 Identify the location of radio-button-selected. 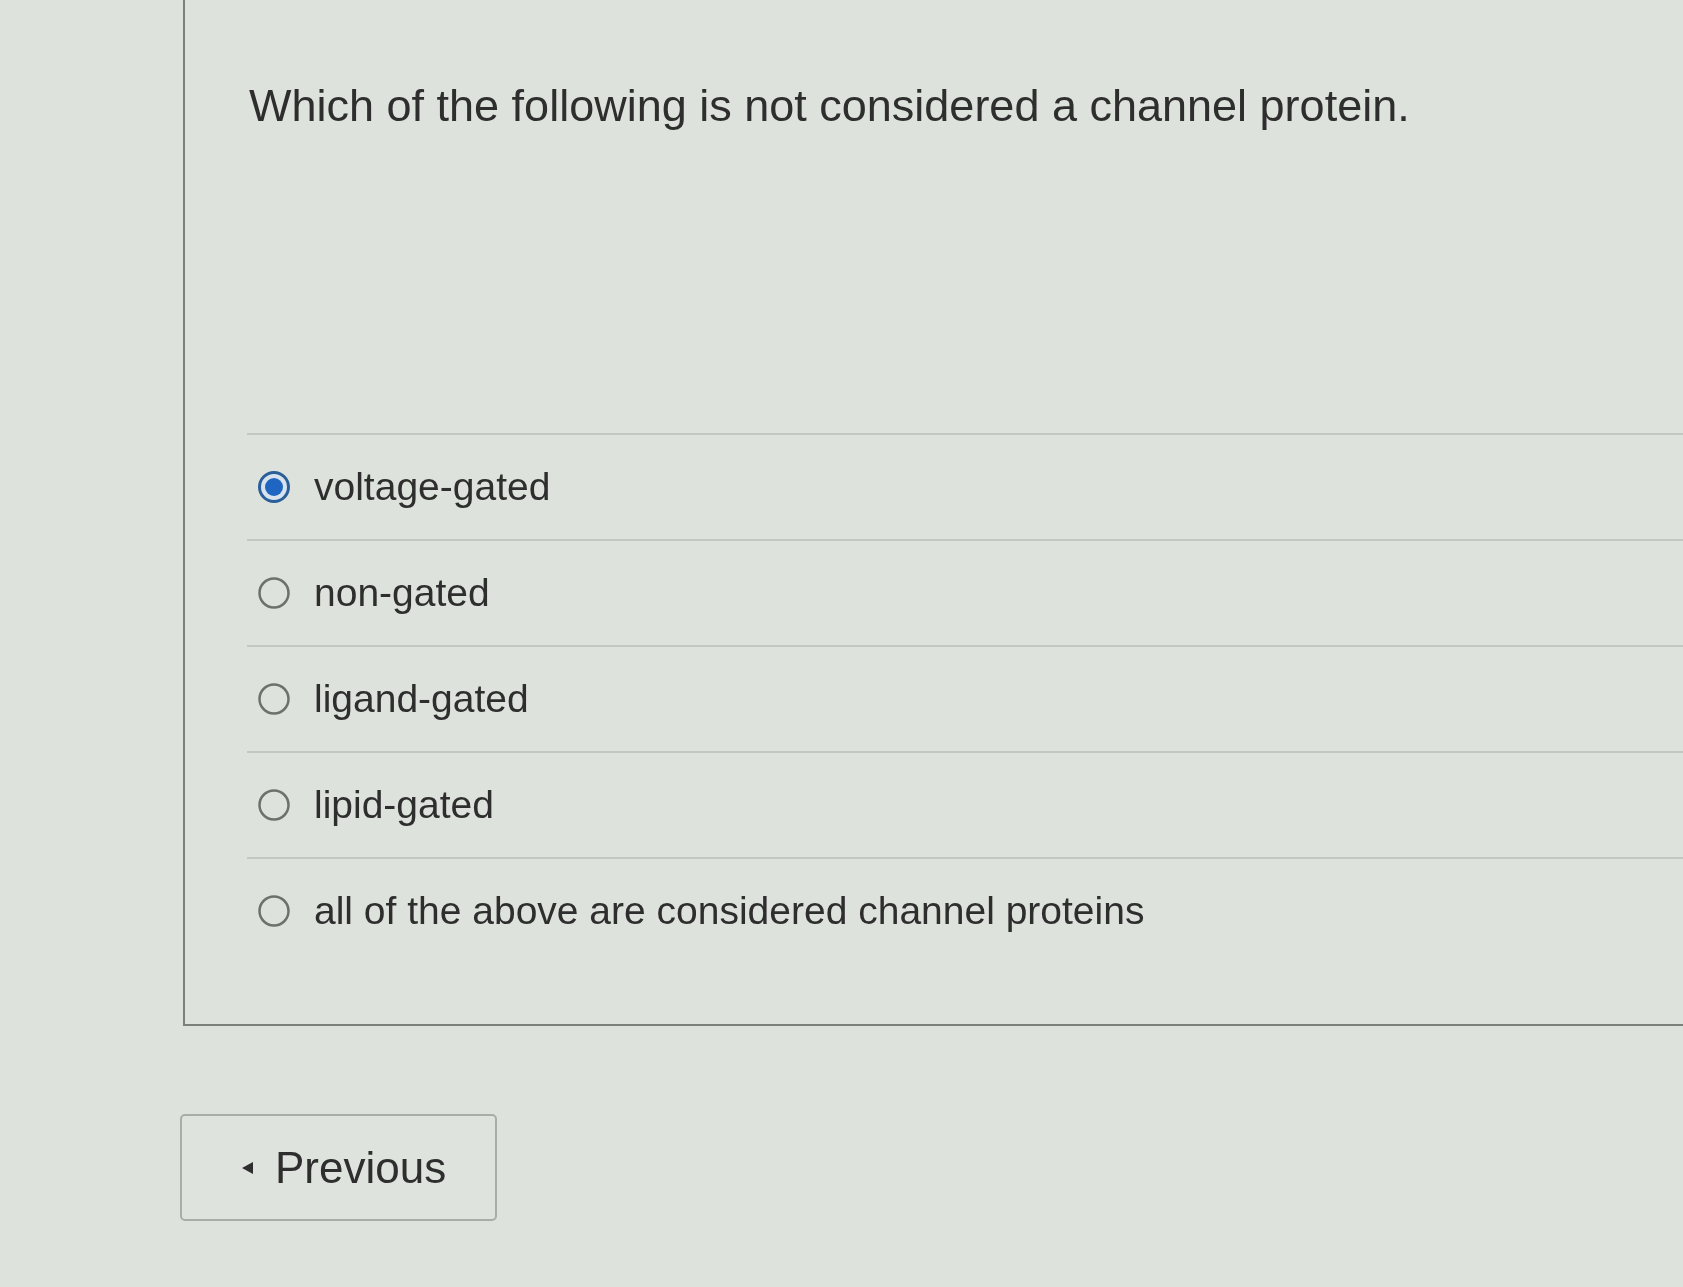
(274, 487).